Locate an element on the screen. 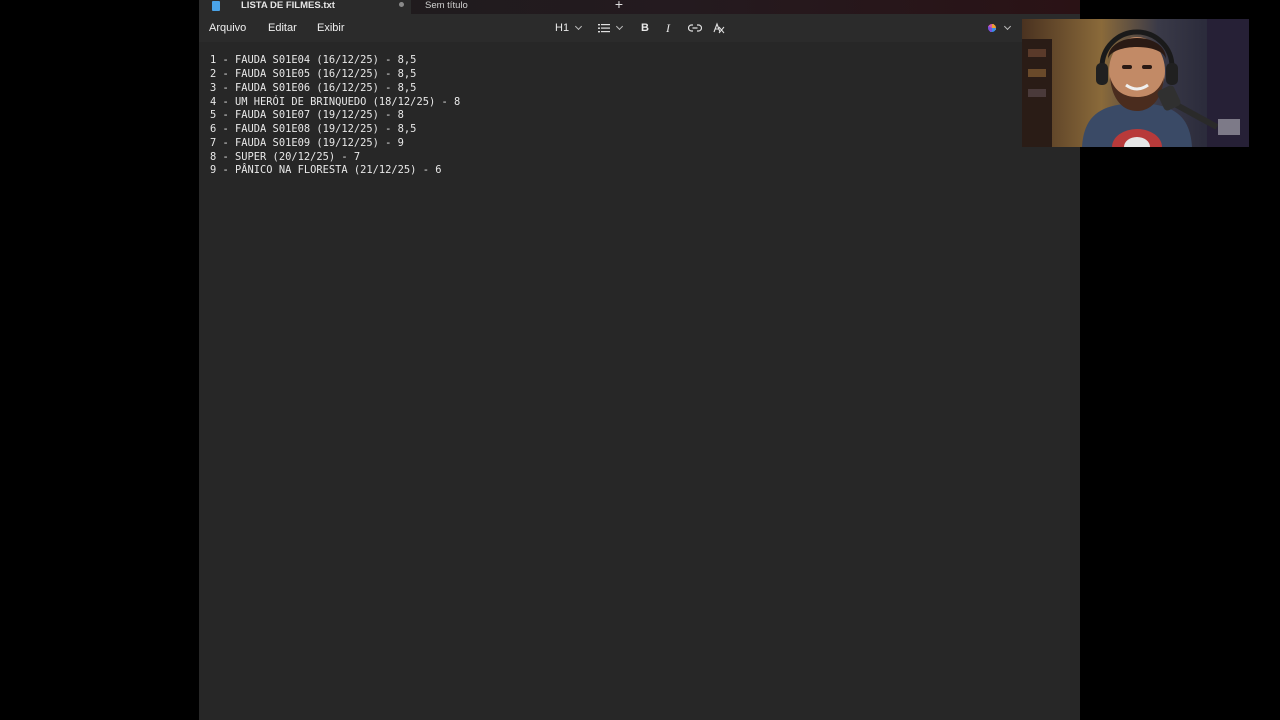 The image size is (1280, 720). menu-exibir: Exibir is located at coordinates (331, 28).